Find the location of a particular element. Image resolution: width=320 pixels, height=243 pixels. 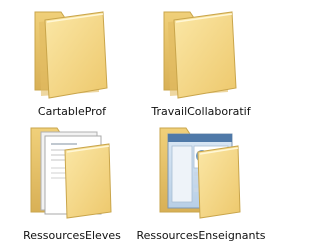

folder-label: CartableProf is located at coordinates (72, 111).